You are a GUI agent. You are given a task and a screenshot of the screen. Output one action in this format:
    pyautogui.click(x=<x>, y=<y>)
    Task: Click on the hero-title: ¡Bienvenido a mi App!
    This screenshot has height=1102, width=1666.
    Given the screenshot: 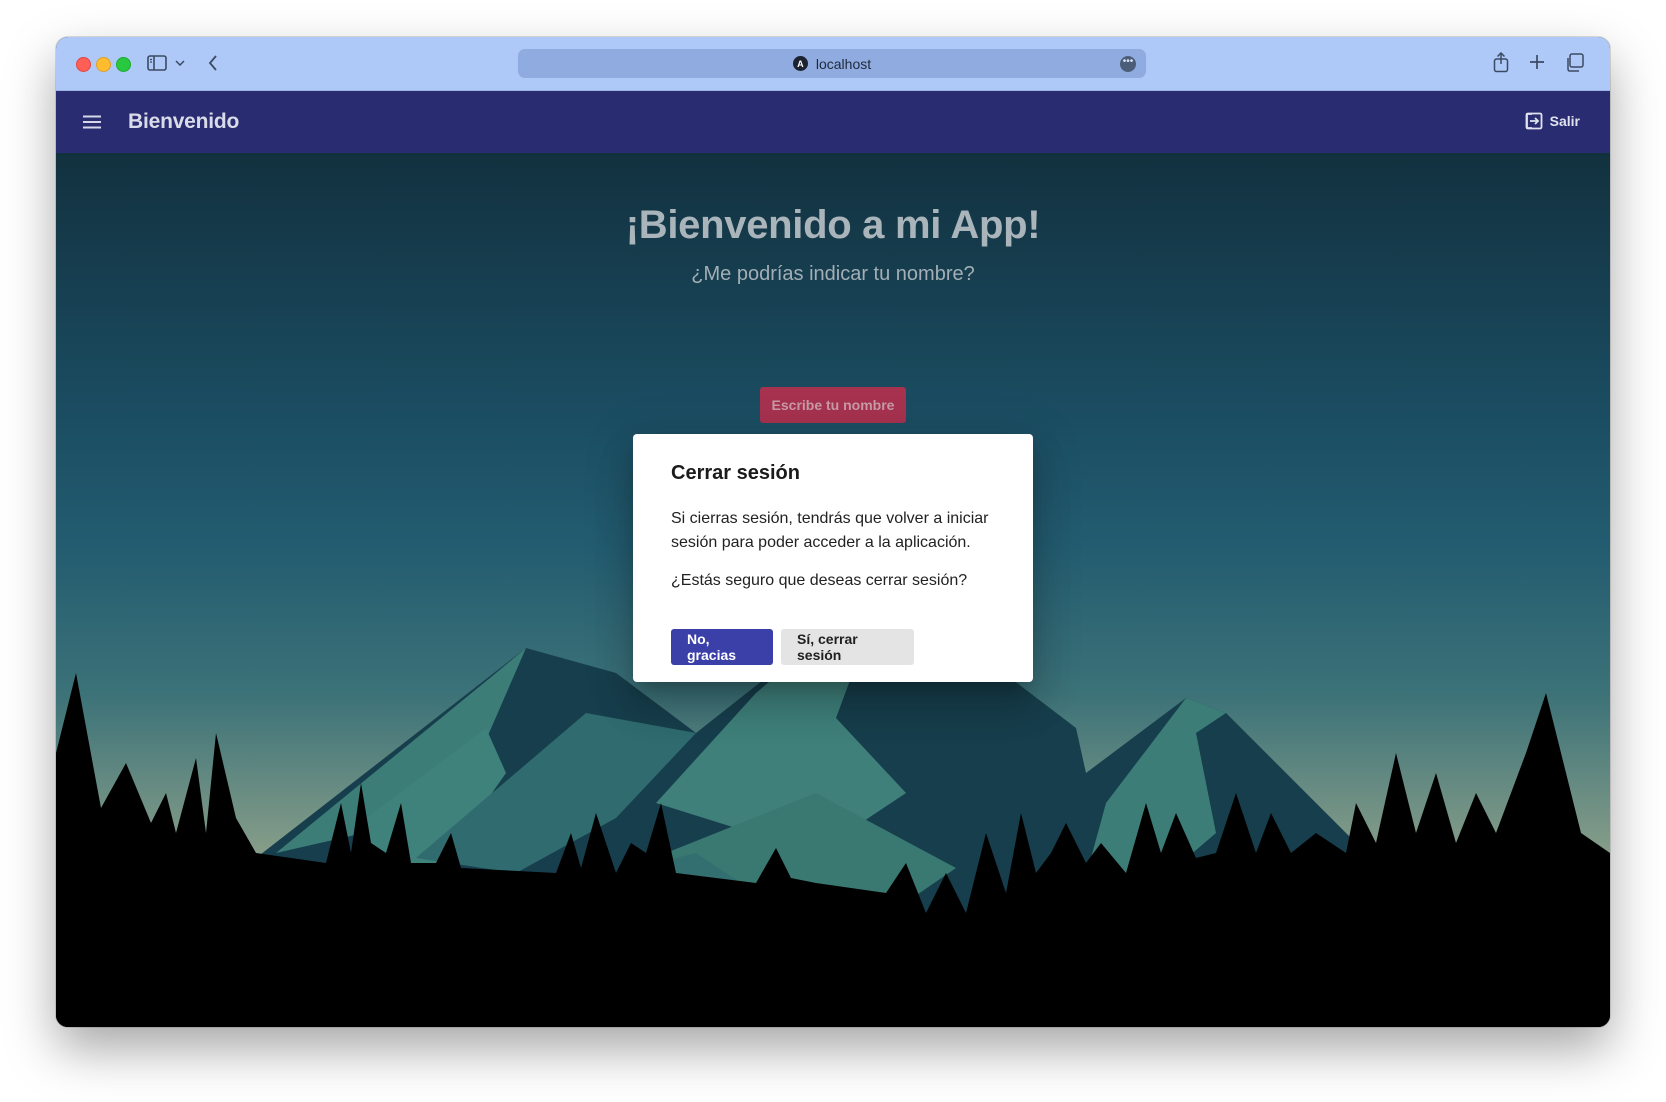 What is the action you would take?
    pyautogui.click(x=833, y=225)
    